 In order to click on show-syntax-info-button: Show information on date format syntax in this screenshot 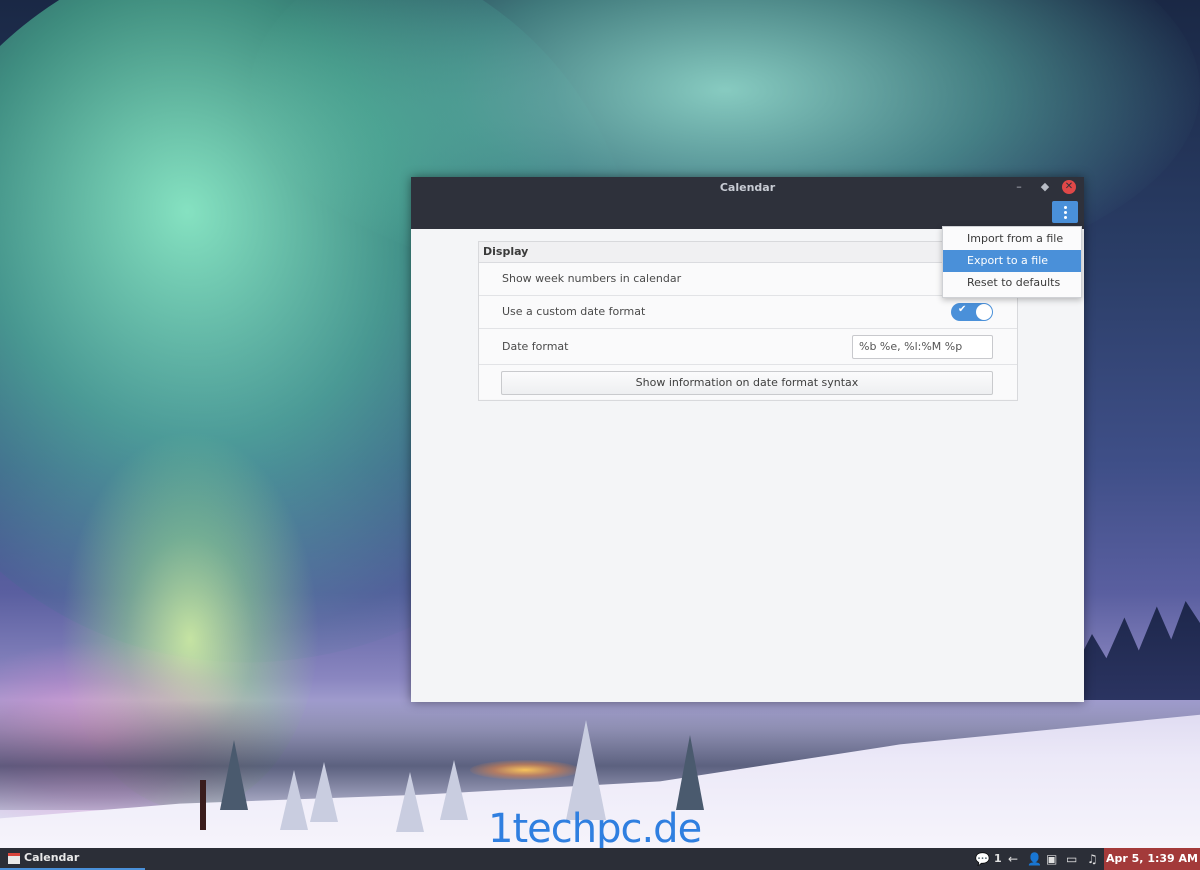, I will do `click(747, 383)`.